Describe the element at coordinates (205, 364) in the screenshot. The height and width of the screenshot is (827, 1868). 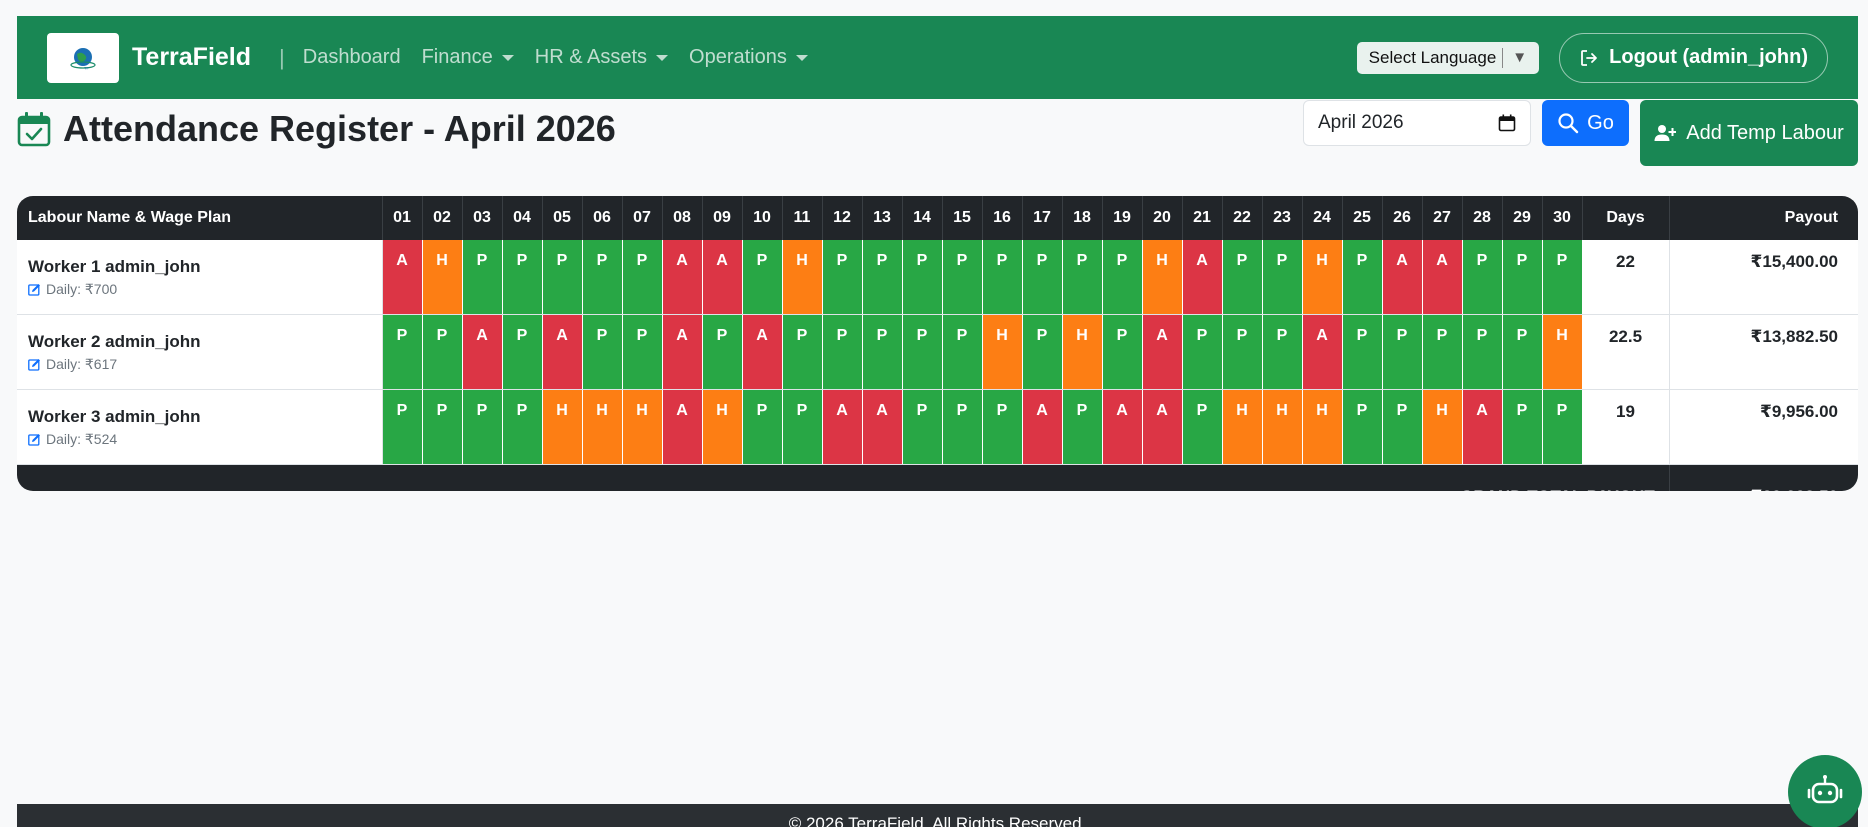
I see `wage-plan-link: Daily: ₹617` at that location.